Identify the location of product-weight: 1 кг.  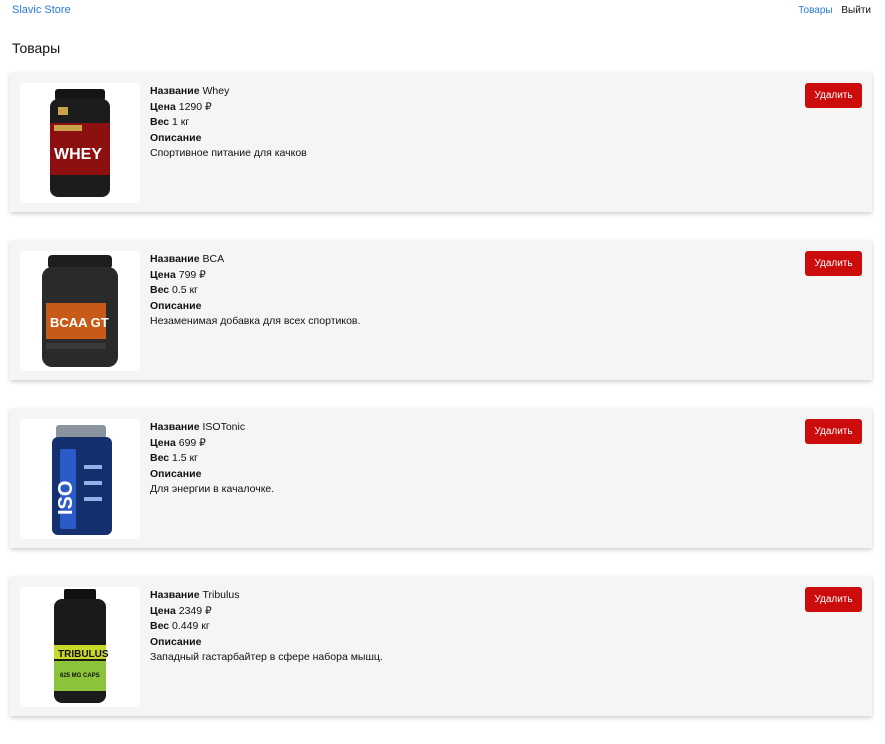
(181, 122).